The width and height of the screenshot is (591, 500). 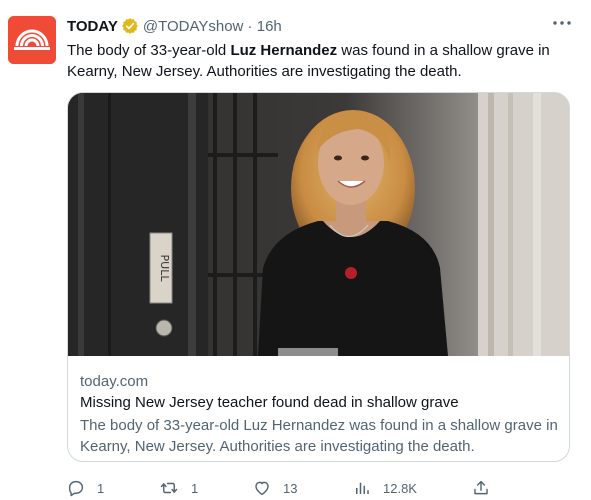 I want to click on share-button, so click(x=481, y=488).